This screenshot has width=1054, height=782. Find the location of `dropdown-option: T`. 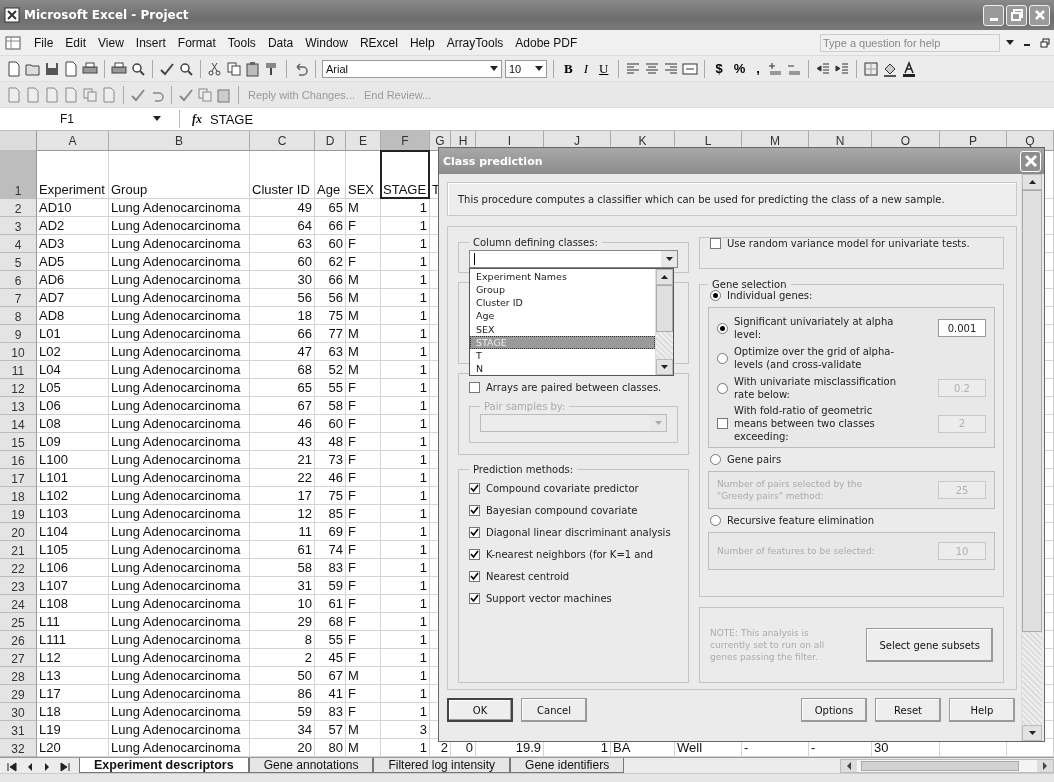

dropdown-option: T is located at coordinates (562, 355).